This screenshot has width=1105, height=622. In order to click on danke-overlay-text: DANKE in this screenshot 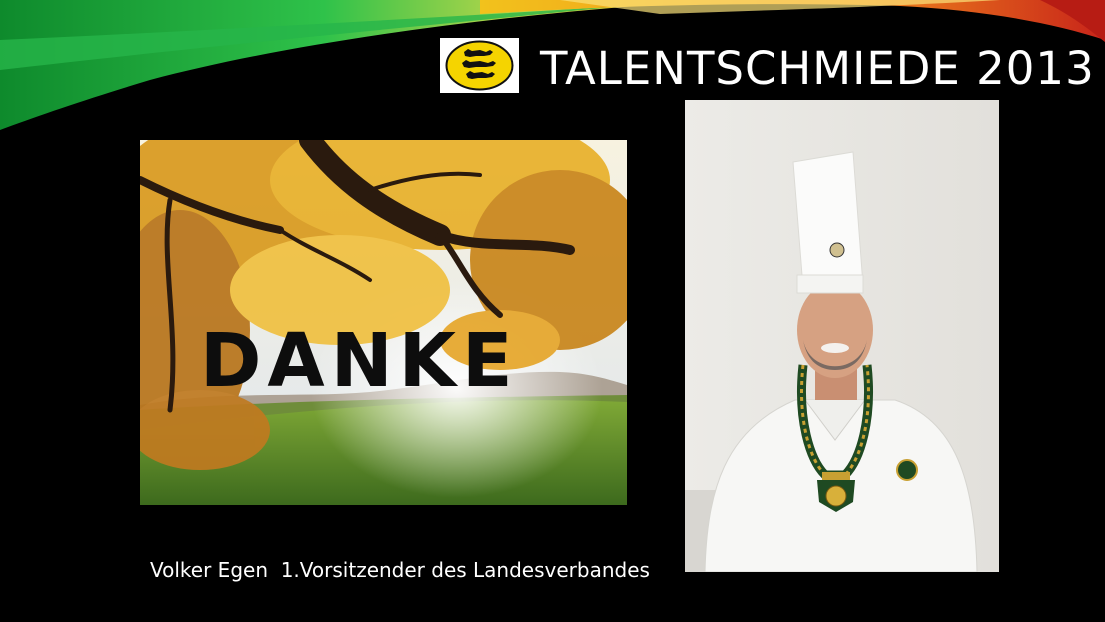, I will do `click(359, 361)`.